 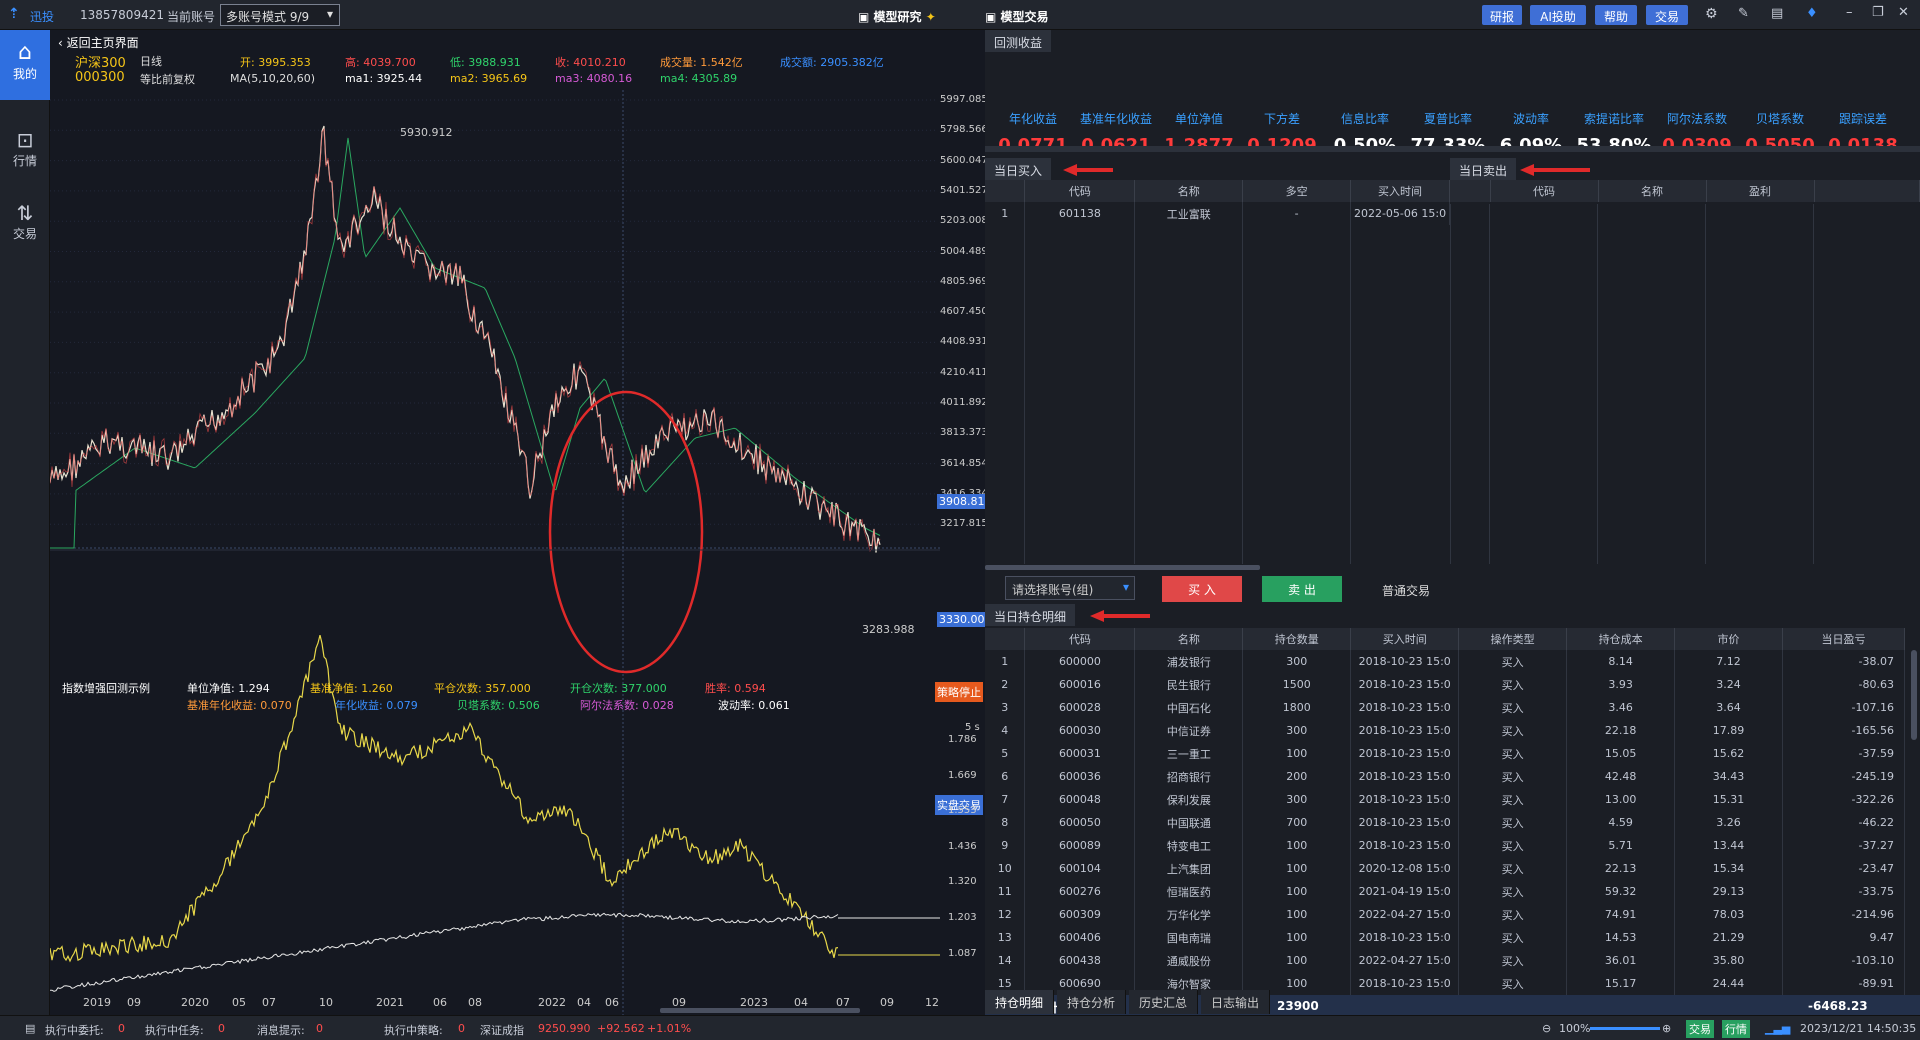 I want to click on nav-tick: 1.786, so click(x=962, y=739).